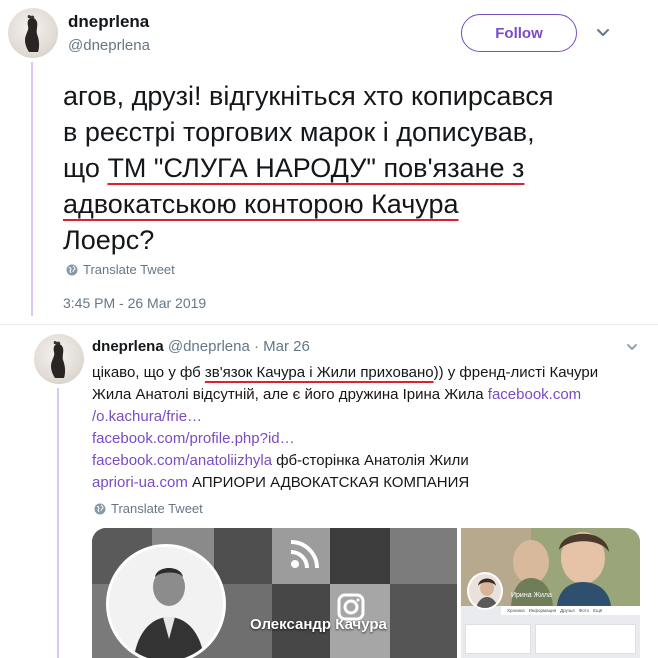 The height and width of the screenshot is (658, 658). I want to click on tweet-divider, so click(329, 324).